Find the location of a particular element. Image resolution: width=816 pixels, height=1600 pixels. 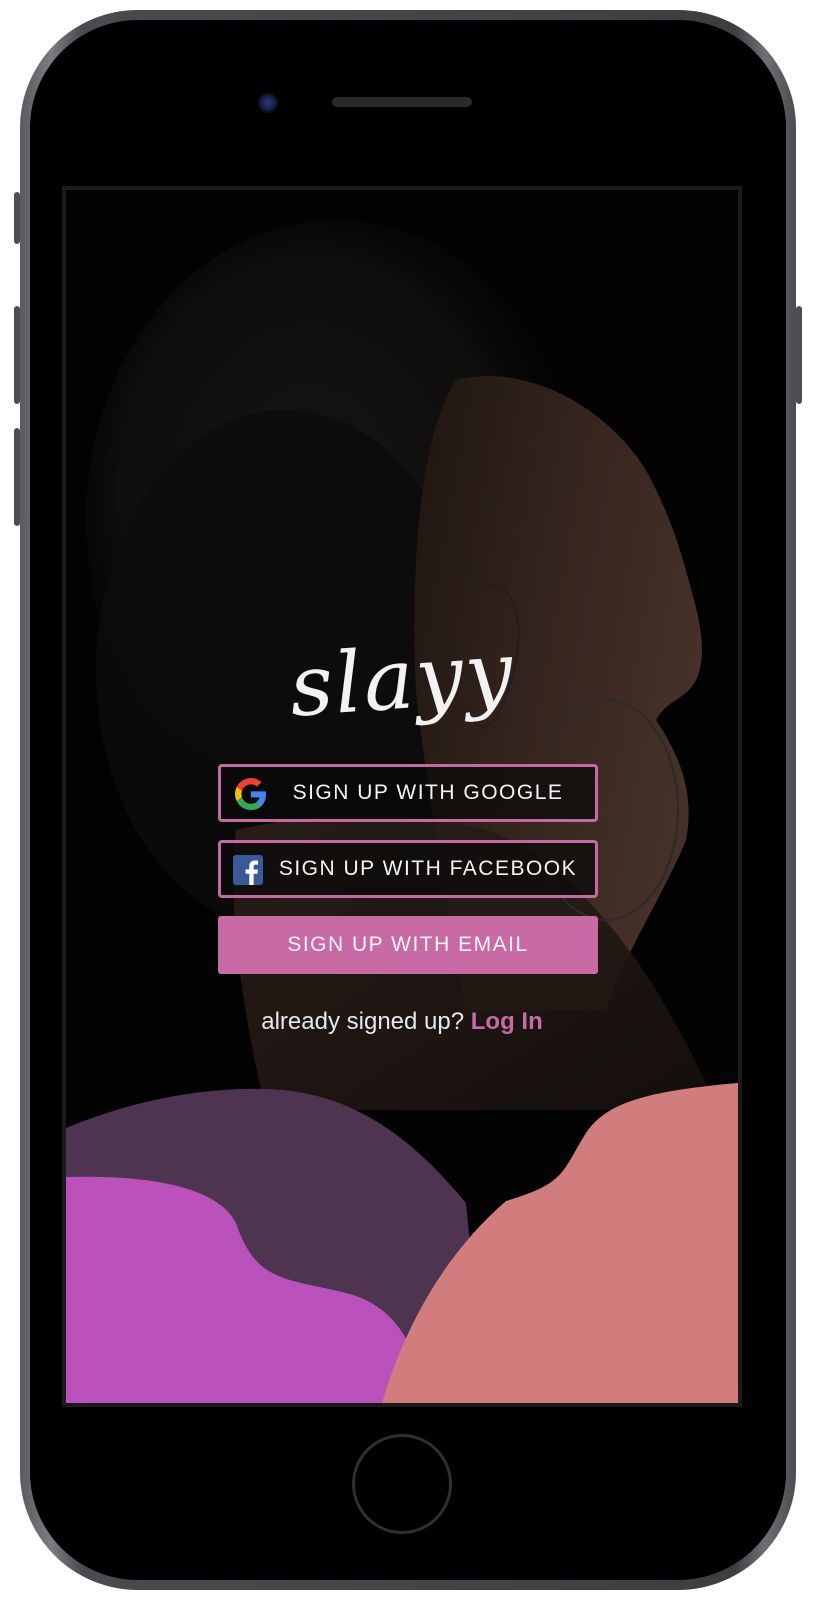

google-signup-button: SIGN UP WITH GOOGLE is located at coordinates (408, 793).